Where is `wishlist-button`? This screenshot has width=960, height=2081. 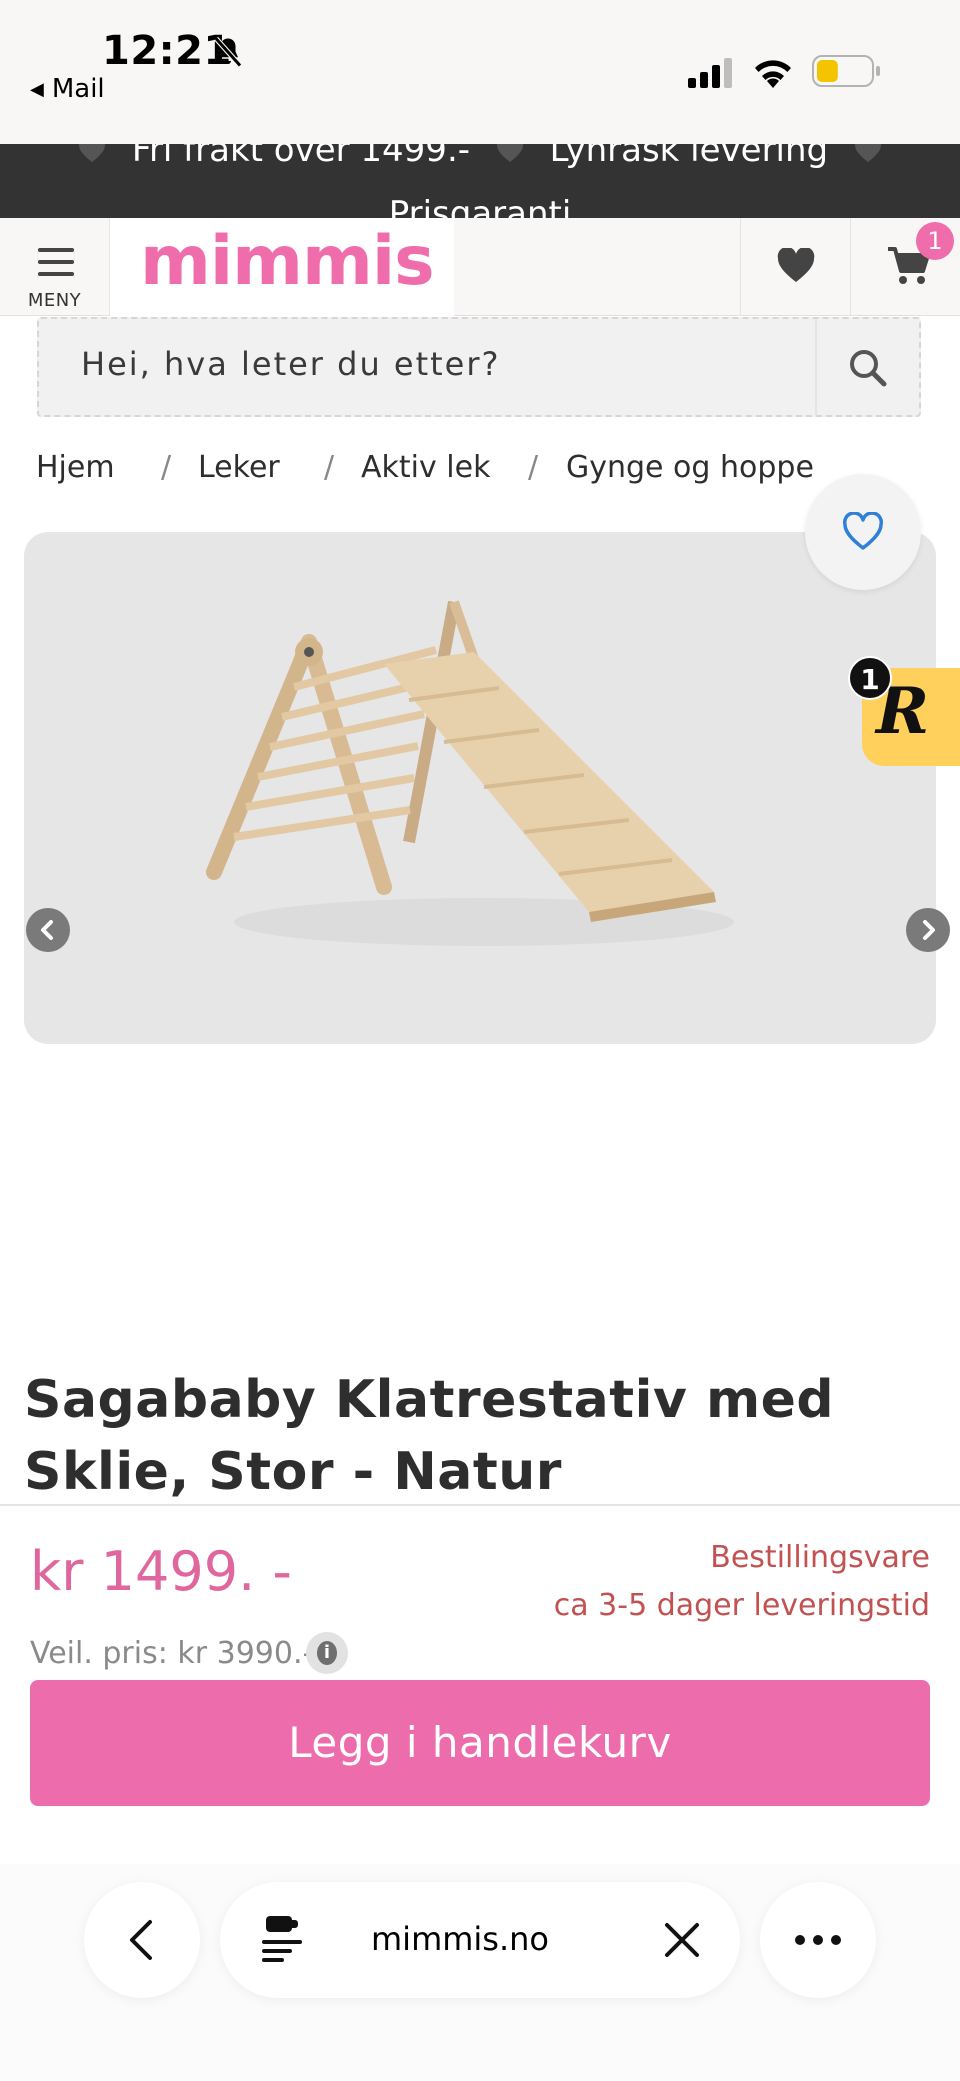
wishlist-button is located at coordinates (795, 267).